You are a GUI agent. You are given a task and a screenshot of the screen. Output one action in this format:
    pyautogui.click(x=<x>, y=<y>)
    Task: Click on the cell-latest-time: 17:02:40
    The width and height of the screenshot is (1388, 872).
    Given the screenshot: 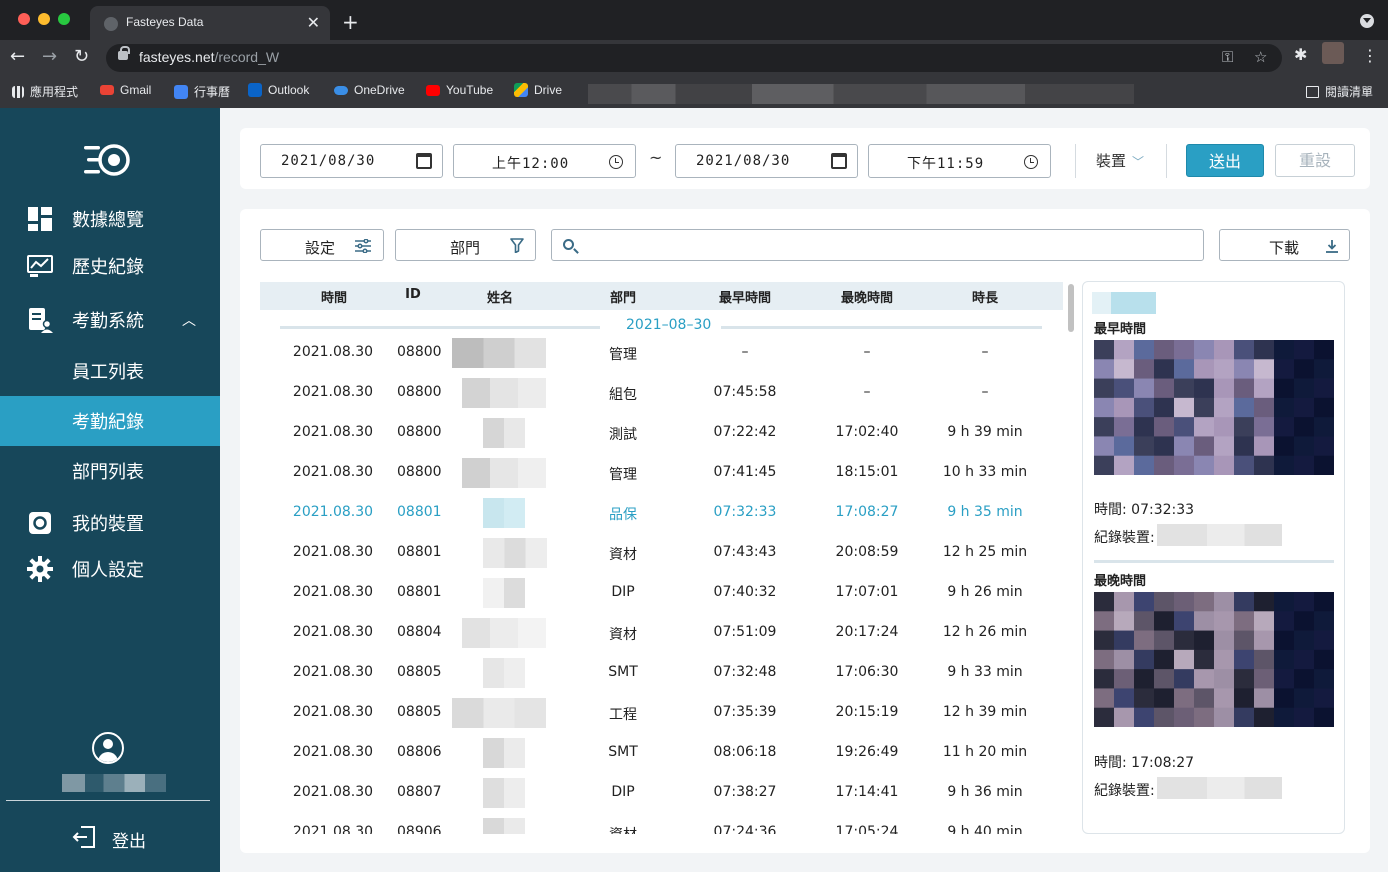 What is the action you would take?
    pyautogui.click(x=867, y=432)
    